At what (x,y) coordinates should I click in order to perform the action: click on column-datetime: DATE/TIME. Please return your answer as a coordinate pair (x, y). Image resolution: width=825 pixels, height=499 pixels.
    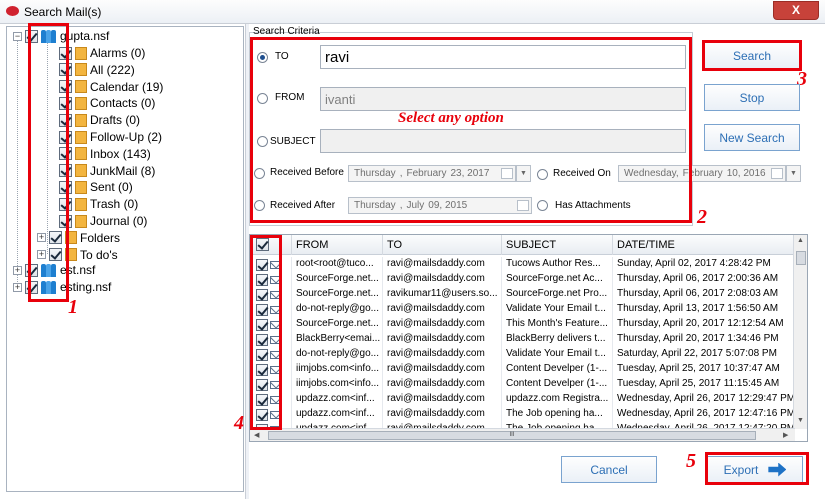
    Looking at the image, I should click on (703, 245).